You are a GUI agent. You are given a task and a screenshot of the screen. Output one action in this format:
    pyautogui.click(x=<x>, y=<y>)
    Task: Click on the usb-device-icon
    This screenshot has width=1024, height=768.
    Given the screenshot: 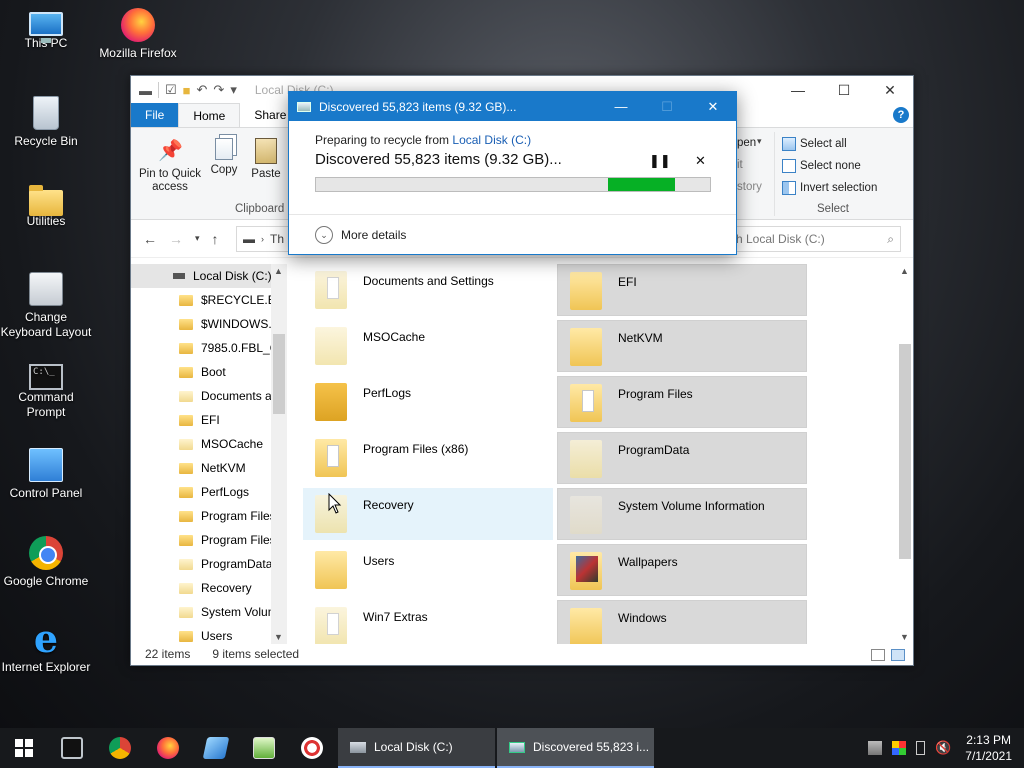 What is the action you would take?
    pyautogui.click(x=921, y=748)
    